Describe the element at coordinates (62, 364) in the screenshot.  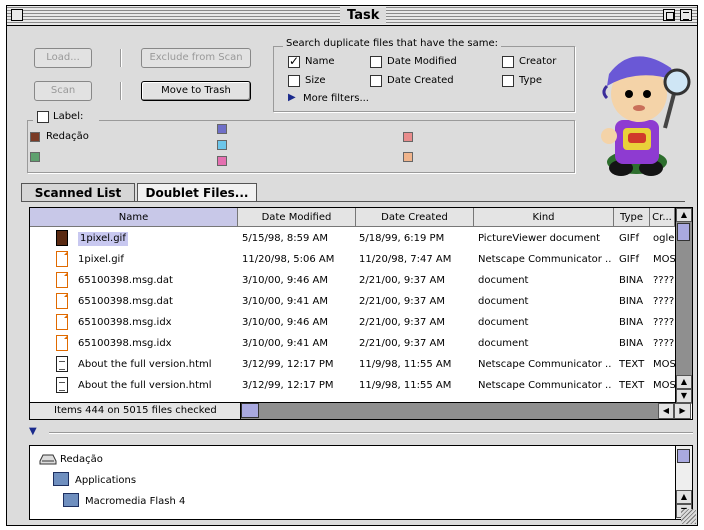
I see `html-file-icon` at that location.